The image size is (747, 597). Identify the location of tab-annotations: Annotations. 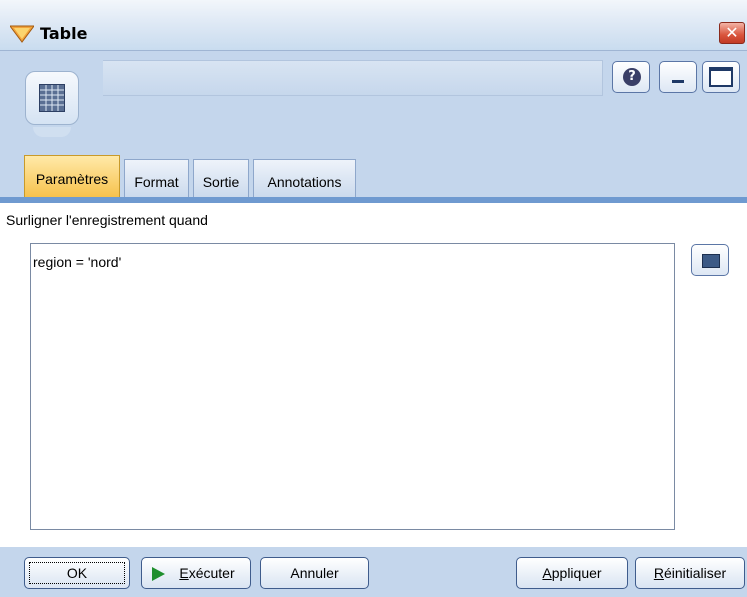
(304, 178).